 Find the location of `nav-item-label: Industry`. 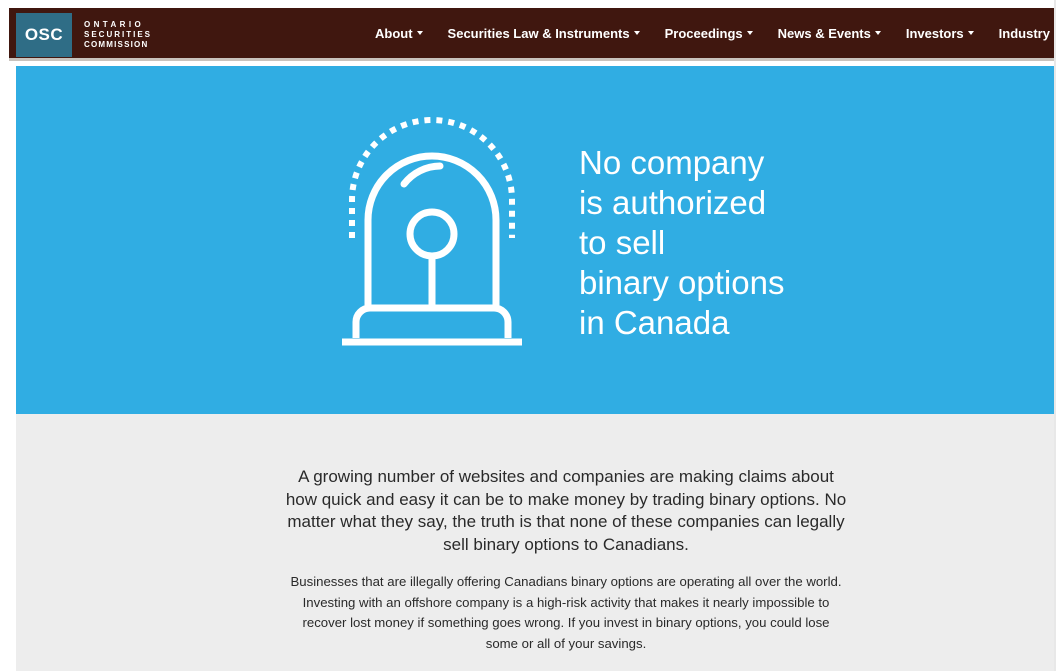

nav-item-label: Industry is located at coordinates (1024, 33).